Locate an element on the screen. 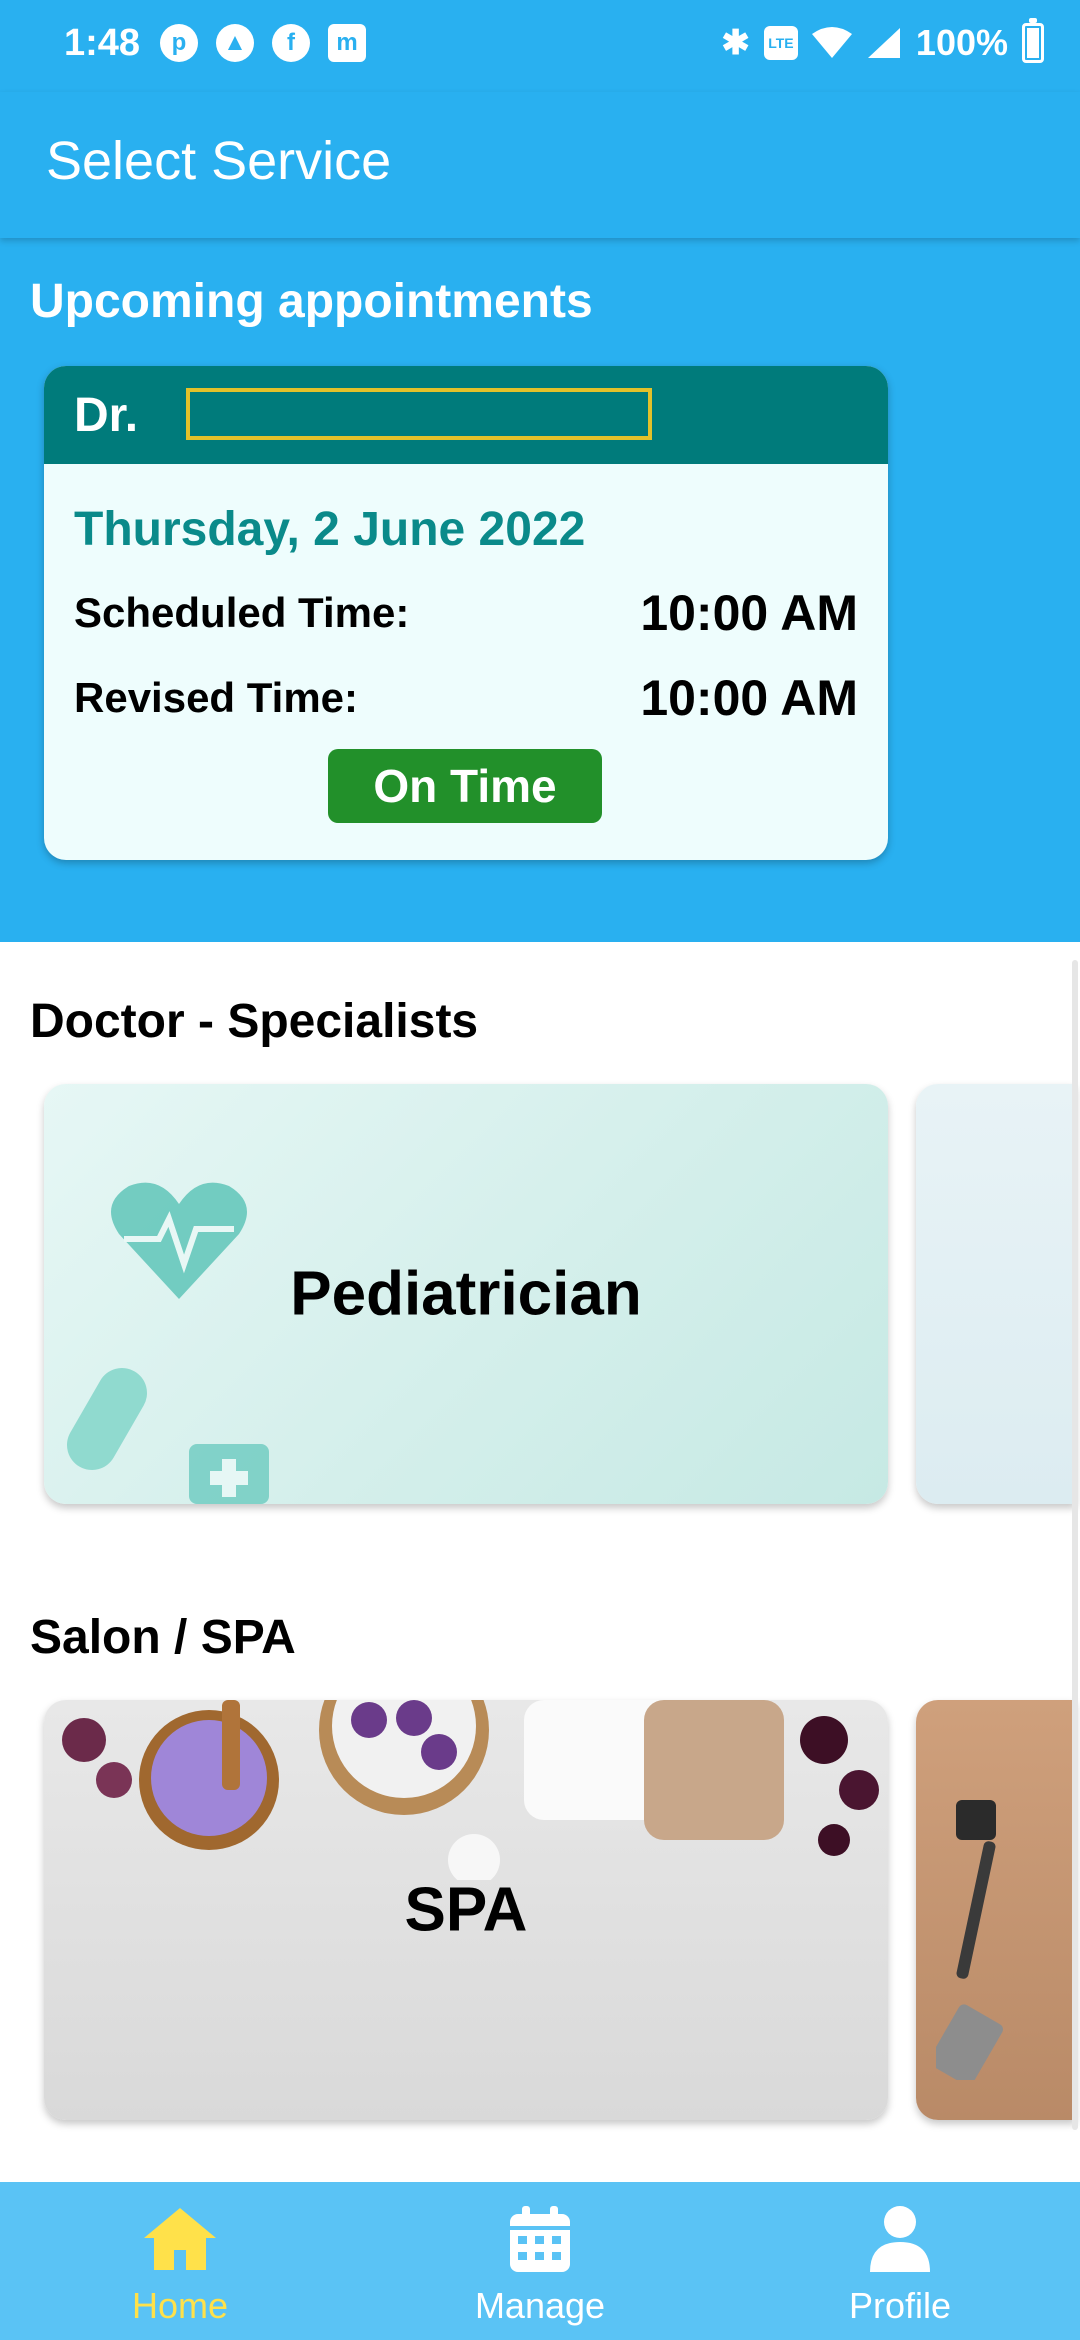  appointment-date: Thursday, 2 June 2022 is located at coordinates (330, 529).